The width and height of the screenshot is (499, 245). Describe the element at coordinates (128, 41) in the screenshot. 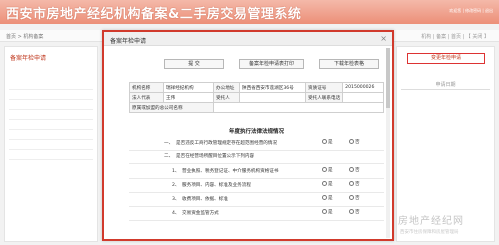

I see `dialog-title: 备案年检申请` at that location.